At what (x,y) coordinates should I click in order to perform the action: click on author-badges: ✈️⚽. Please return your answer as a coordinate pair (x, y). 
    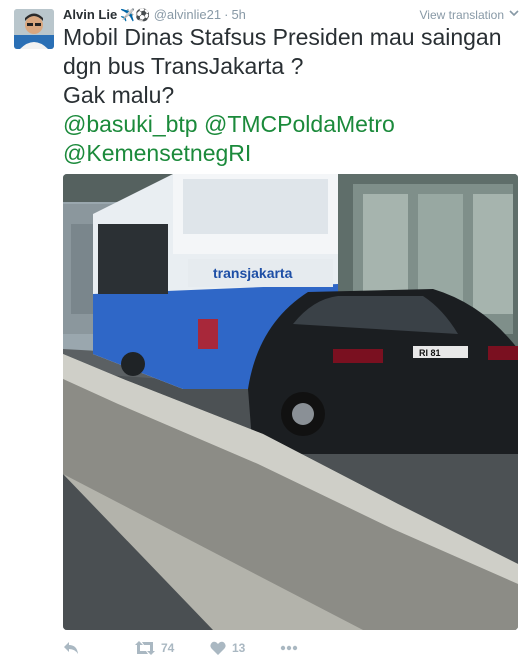
    Looking at the image, I should click on (135, 15).